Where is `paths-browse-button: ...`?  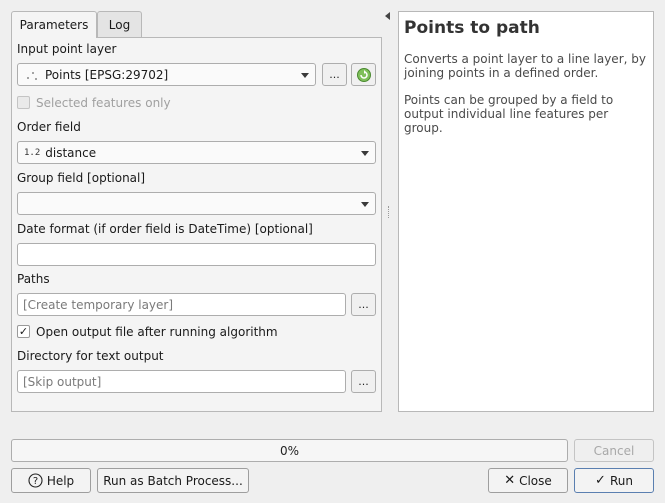
paths-browse-button: ... is located at coordinates (363, 304).